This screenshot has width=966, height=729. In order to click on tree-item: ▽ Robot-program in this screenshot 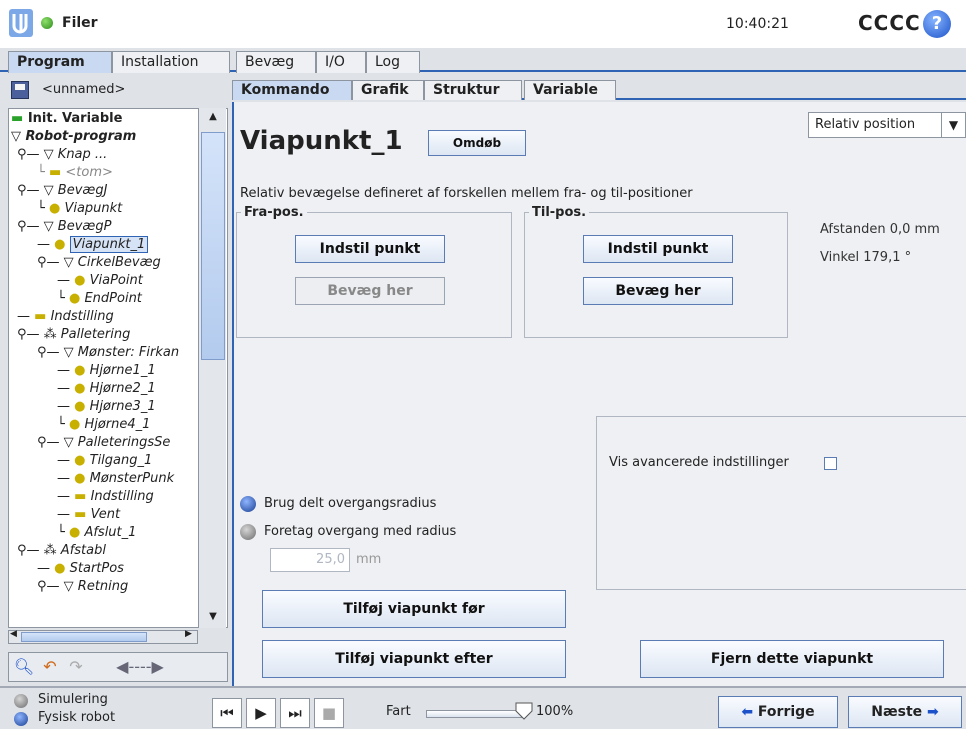, I will do `click(73, 138)`.